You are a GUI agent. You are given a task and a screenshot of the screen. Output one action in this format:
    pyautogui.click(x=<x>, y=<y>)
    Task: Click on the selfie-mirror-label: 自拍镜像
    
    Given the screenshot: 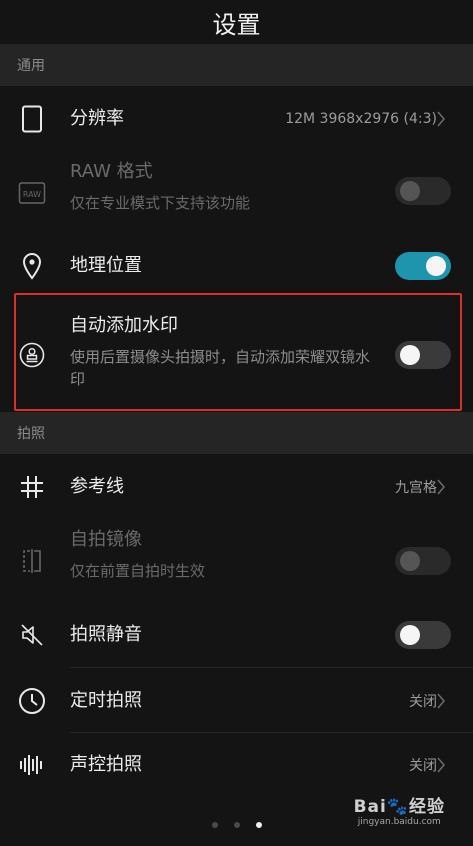 What is the action you would take?
    pyautogui.click(x=106, y=539)
    